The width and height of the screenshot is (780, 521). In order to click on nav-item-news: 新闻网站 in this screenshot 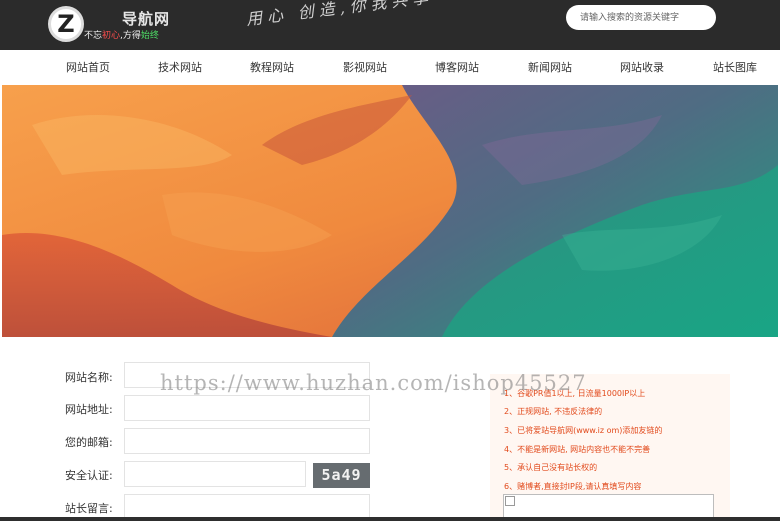, I will do `click(550, 67)`.